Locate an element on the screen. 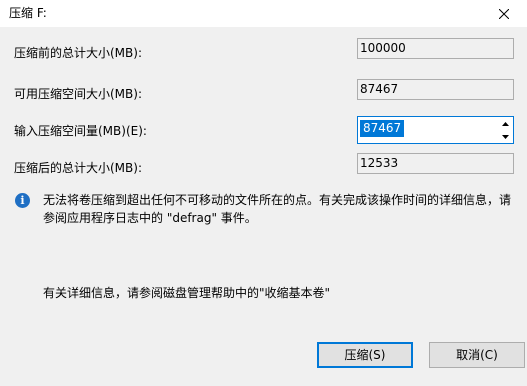 The height and width of the screenshot is (386, 527). close-button is located at coordinates (504, 13).